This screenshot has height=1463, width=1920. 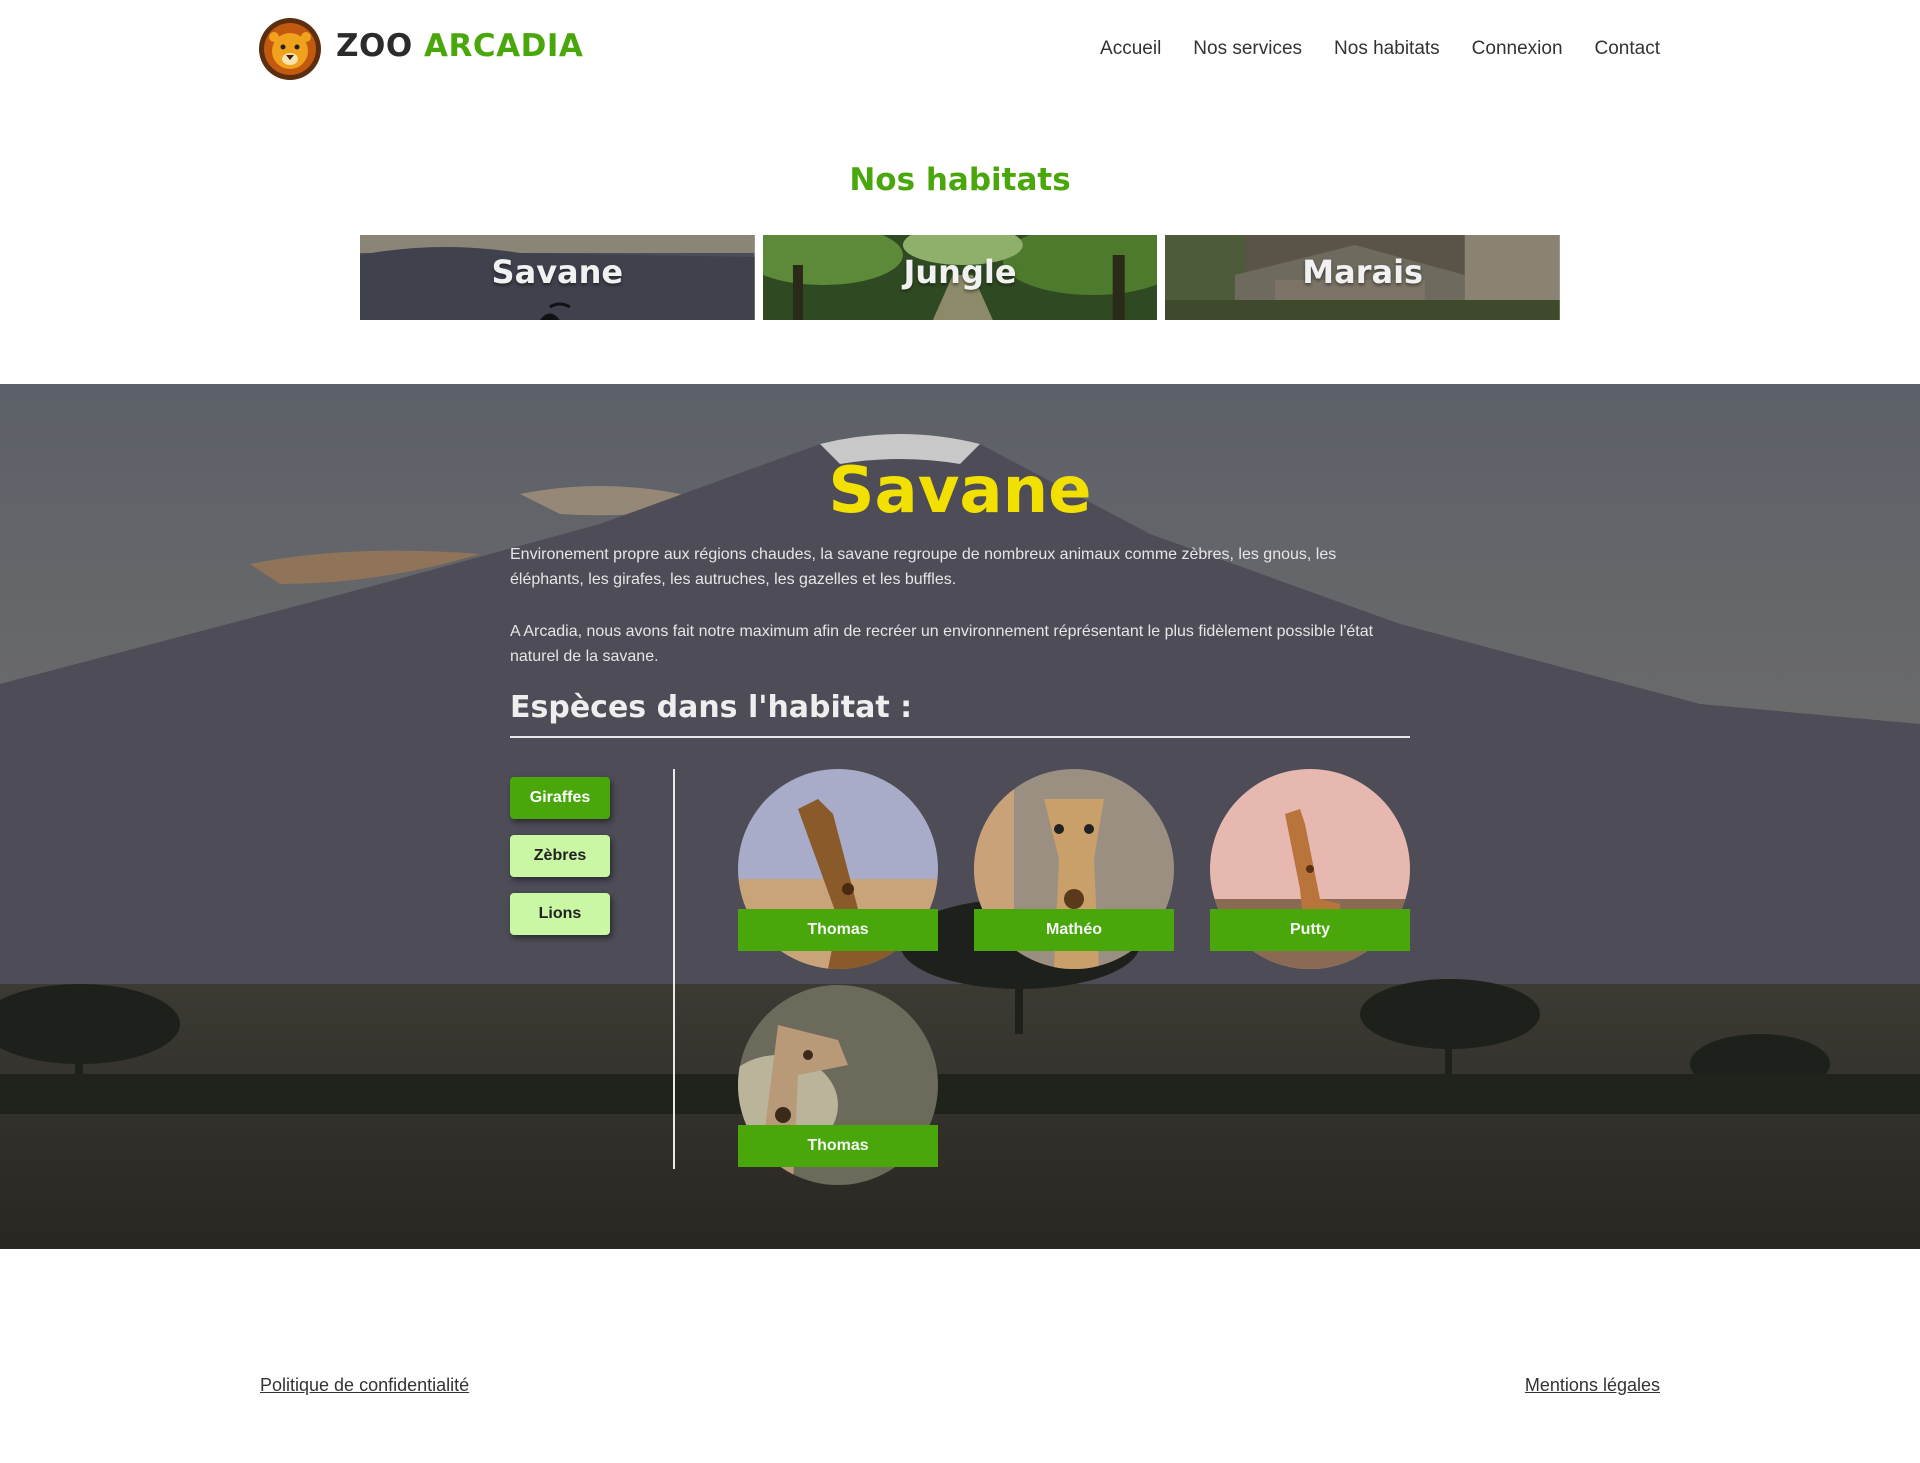 I want to click on brand-zoo: ZOO, so click(x=374, y=46).